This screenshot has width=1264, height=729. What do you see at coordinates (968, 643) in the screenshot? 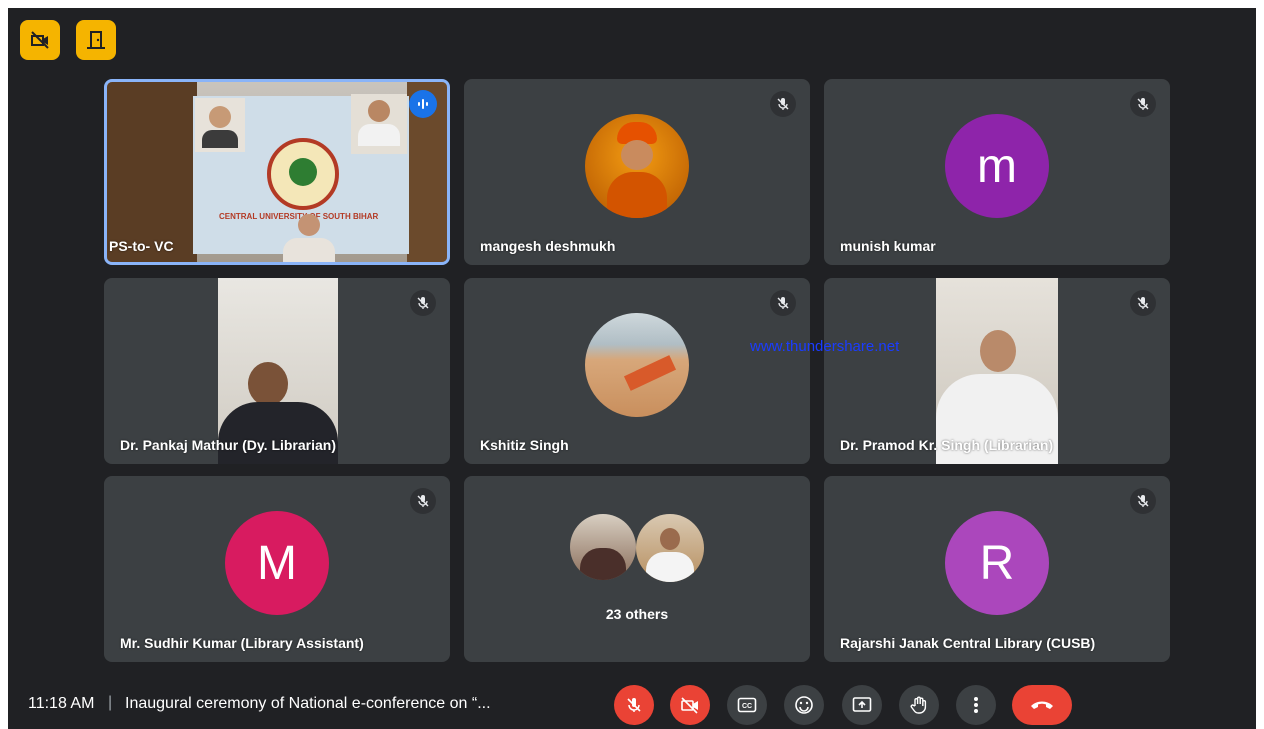
I see `participant-name: Rajarshi Janak Central Library (CUSB)` at bounding box center [968, 643].